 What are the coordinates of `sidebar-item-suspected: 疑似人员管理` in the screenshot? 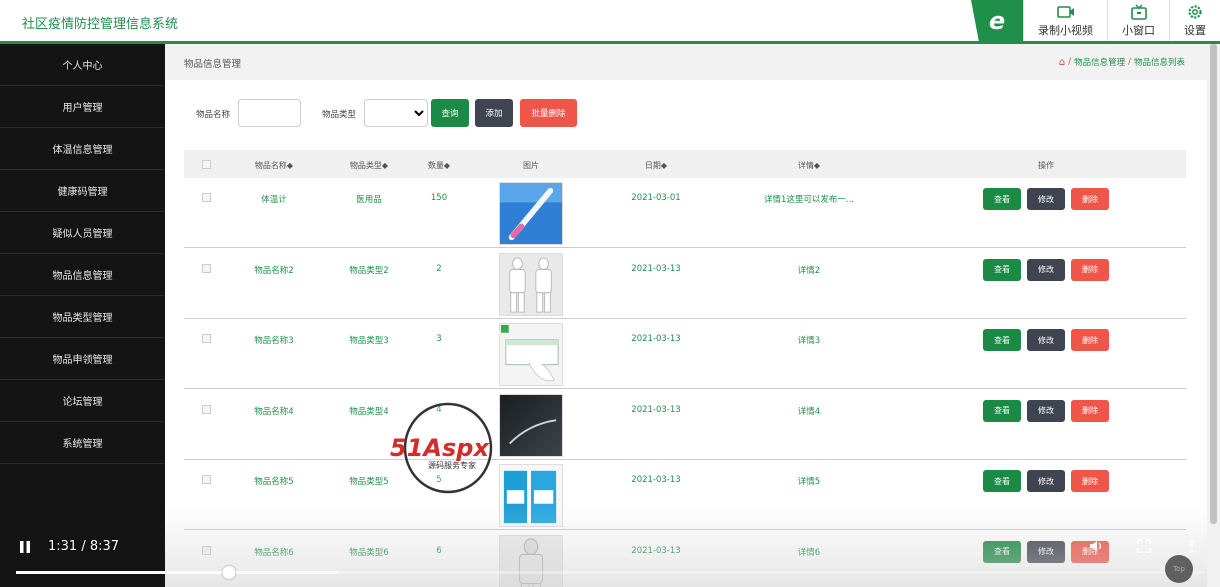 It's located at (82, 233).